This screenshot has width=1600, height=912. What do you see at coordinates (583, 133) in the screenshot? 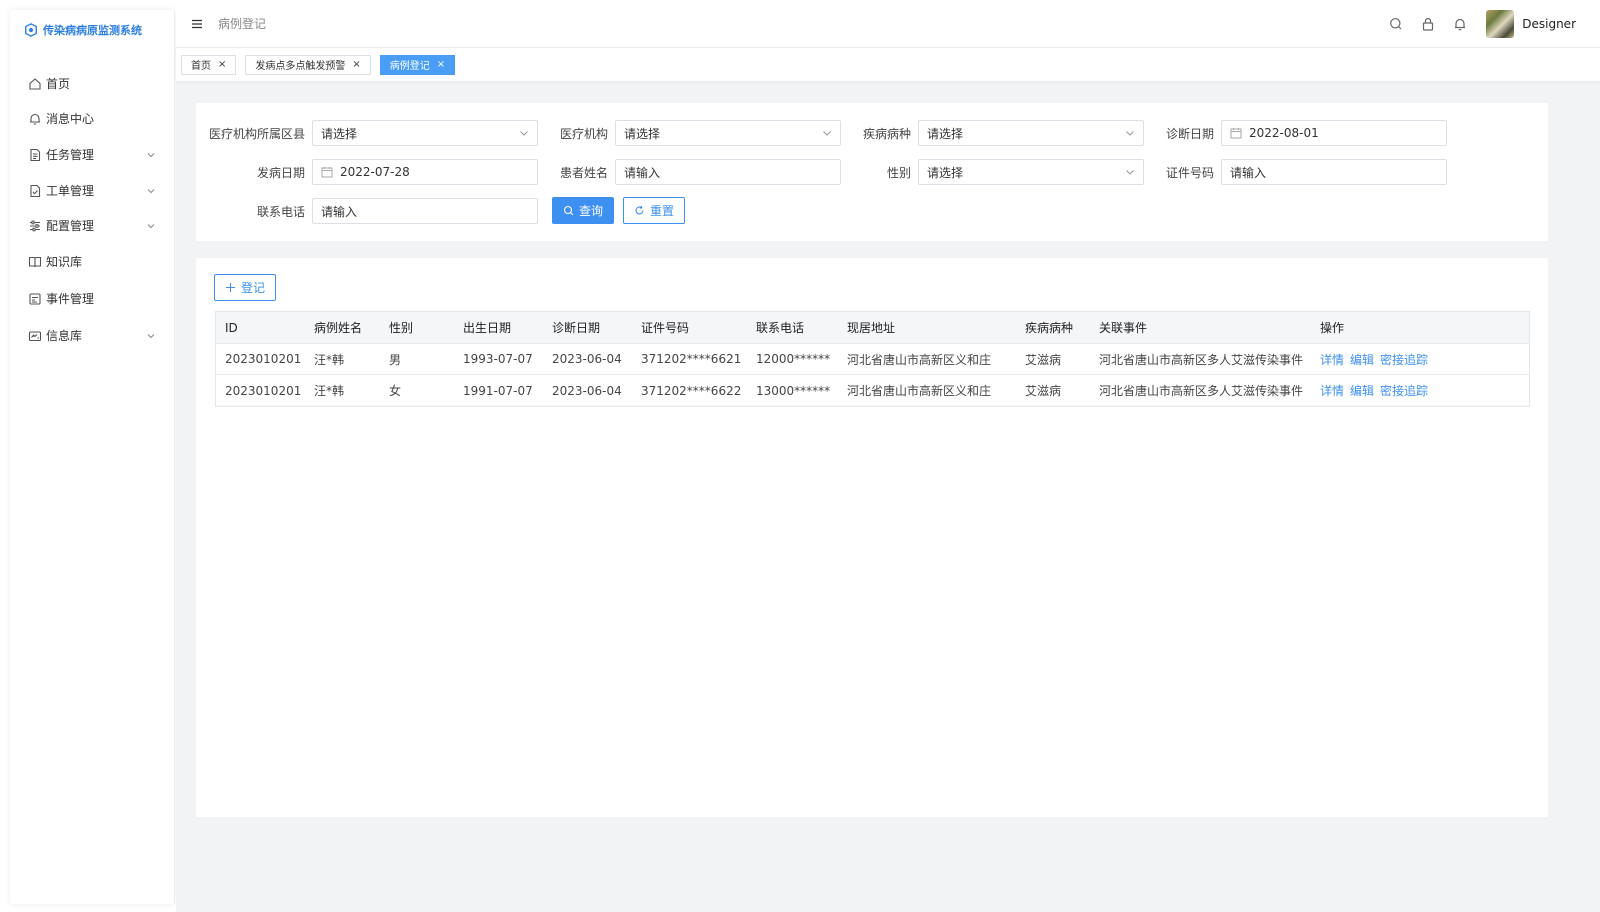
I see `institution-label: 医疗机构` at bounding box center [583, 133].